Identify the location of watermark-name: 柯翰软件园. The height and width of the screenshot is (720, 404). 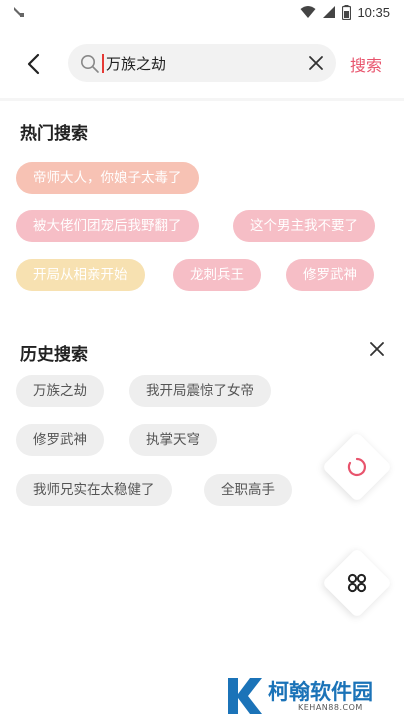
(320, 692).